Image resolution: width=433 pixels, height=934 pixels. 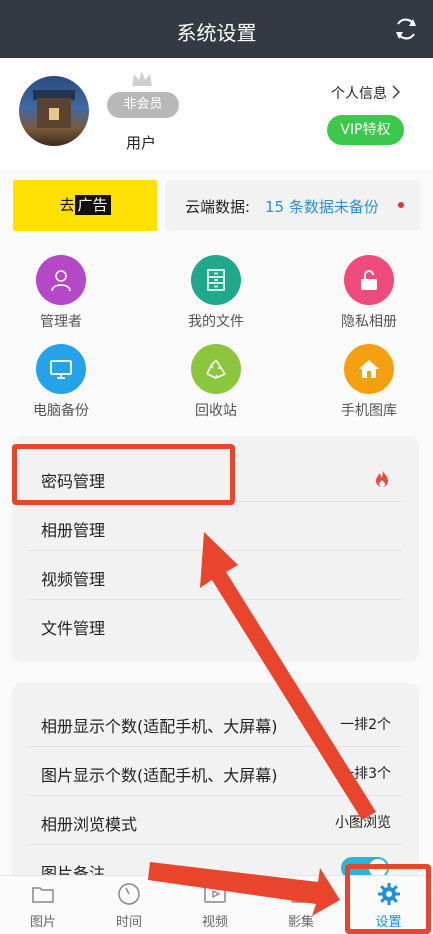 What do you see at coordinates (54, 111) in the screenshot?
I see `avatar` at bounding box center [54, 111].